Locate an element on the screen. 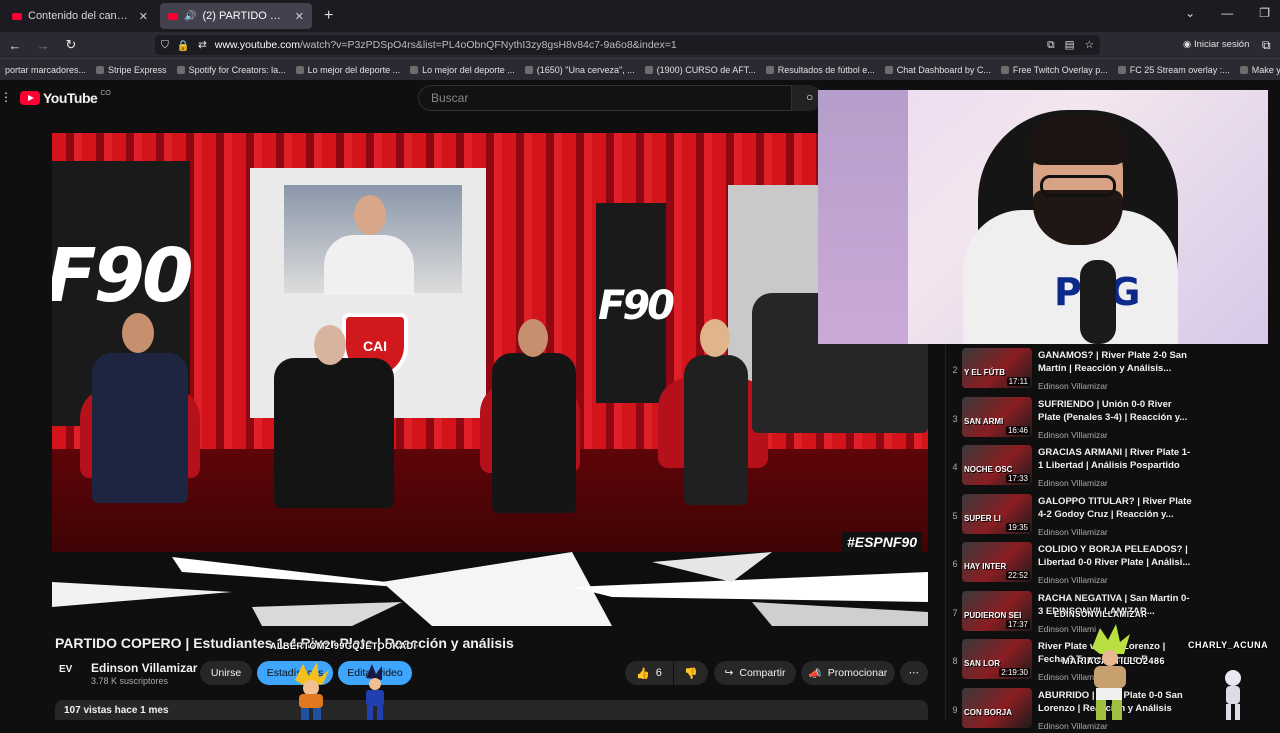 This screenshot has height=733, width=1280. video-thumbnail: SUPER LI 19:35 is located at coordinates (997, 513).